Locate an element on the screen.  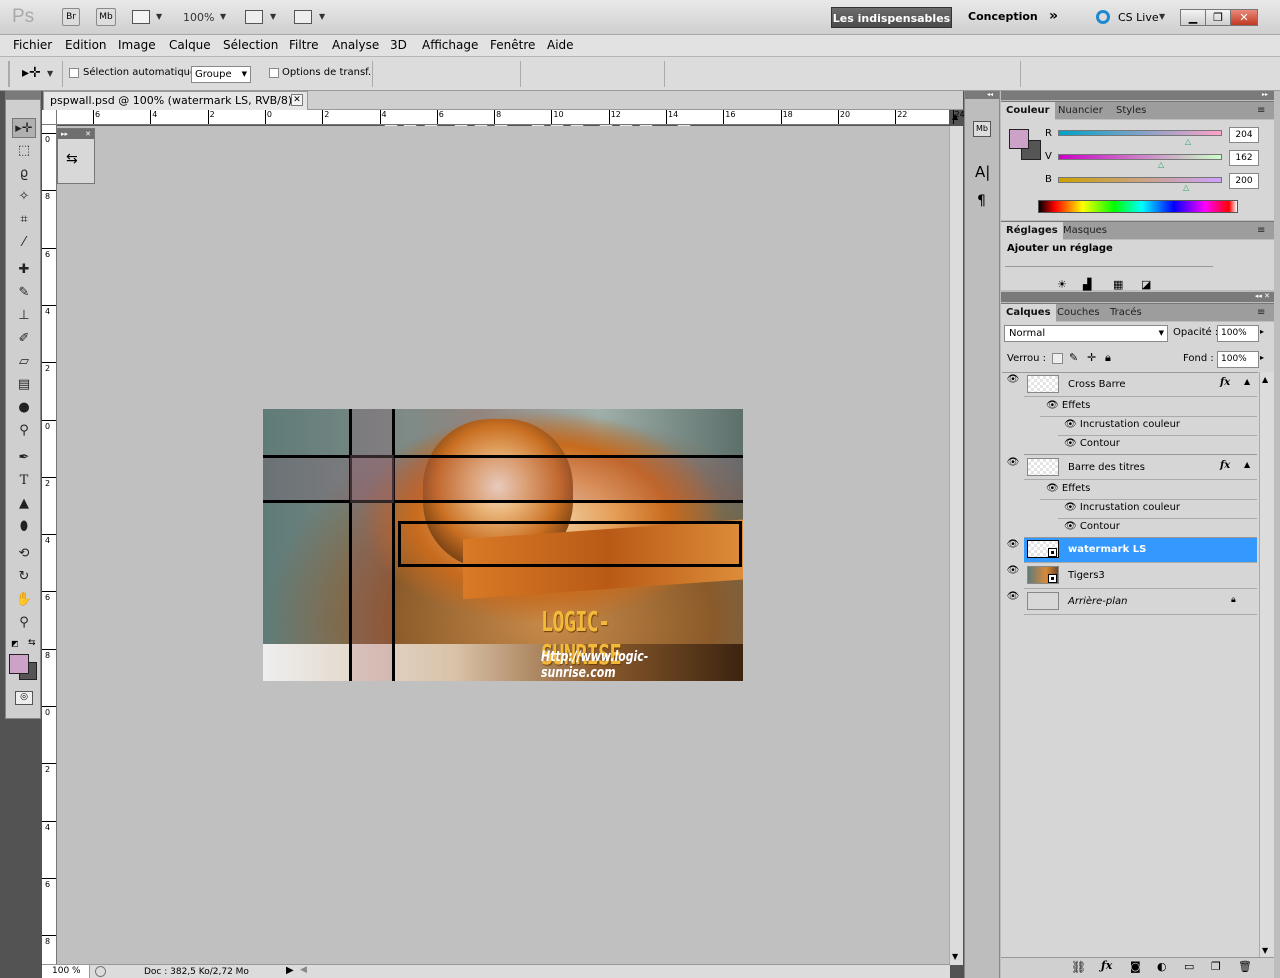
add-mask-icon: ◙ is located at coordinates (1135, 966).